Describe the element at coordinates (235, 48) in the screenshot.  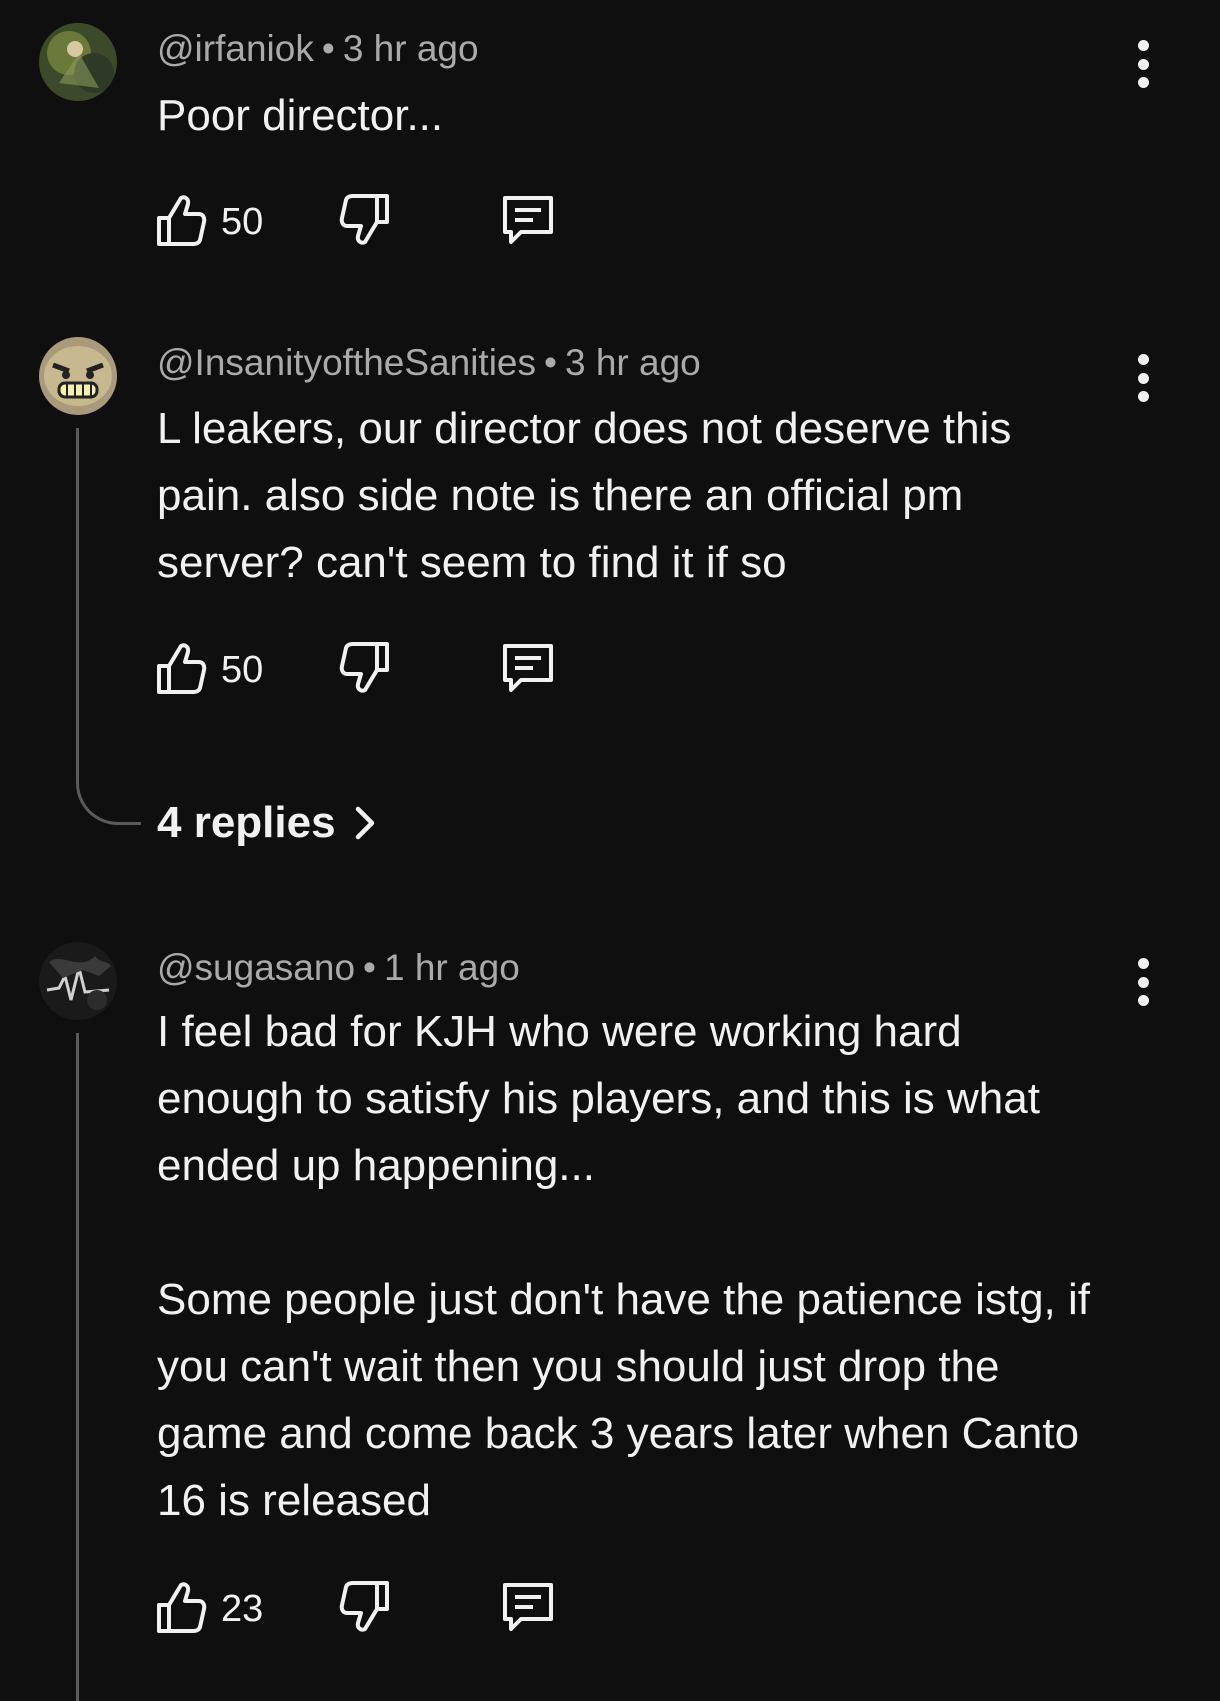
I see `comment-author: @irfaniok` at that location.